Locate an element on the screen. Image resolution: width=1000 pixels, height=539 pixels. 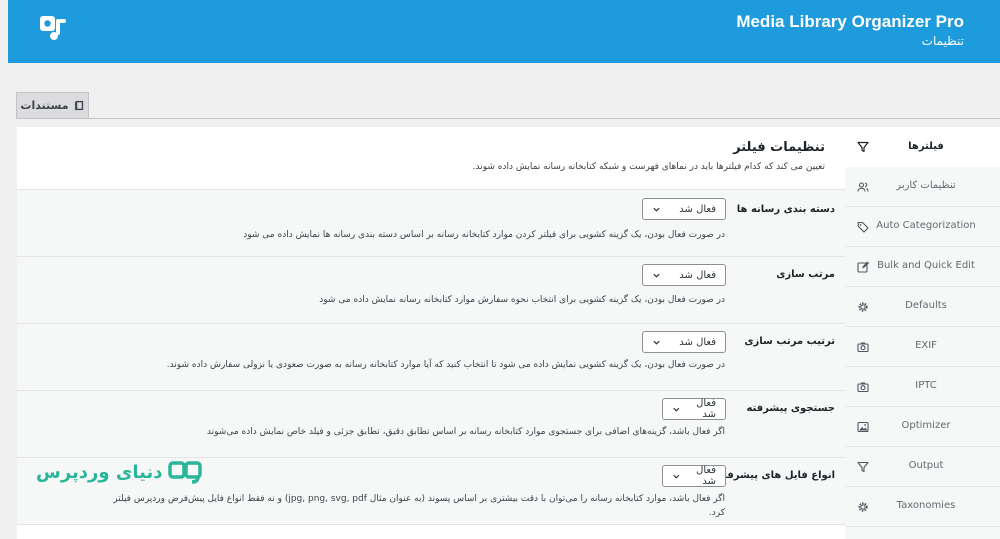
book-icon is located at coordinates (78, 105).